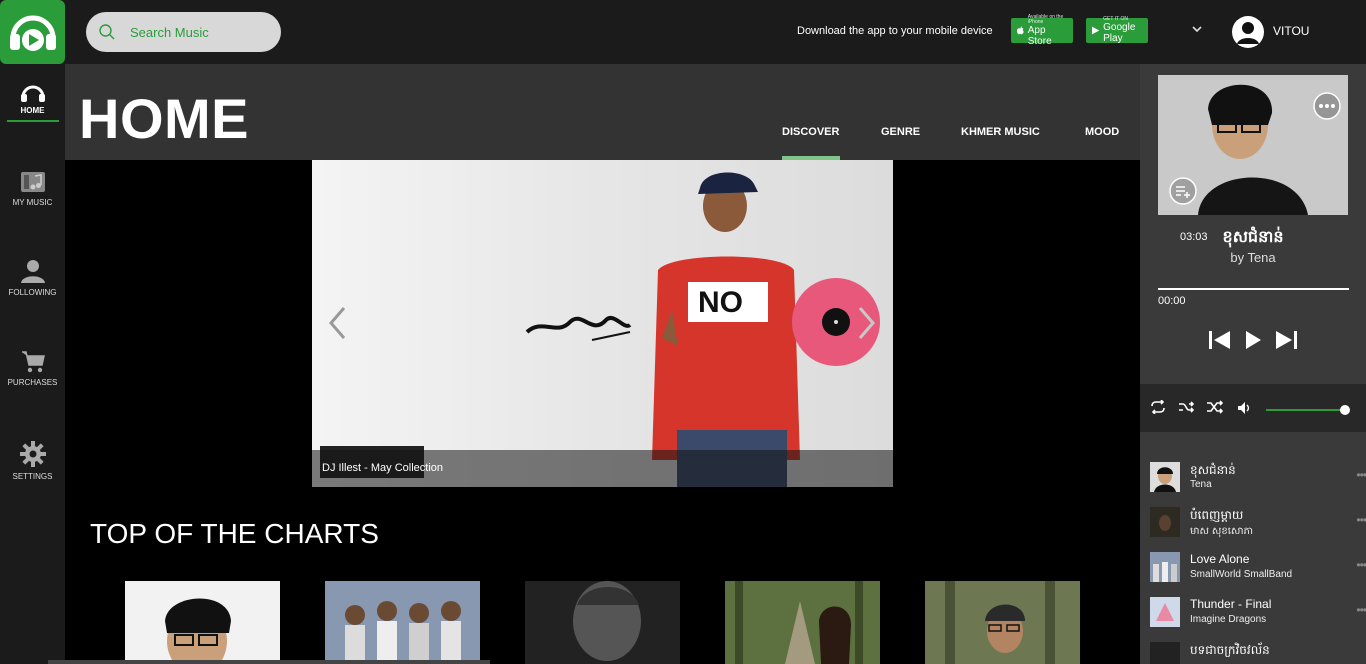 This screenshot has height=664, width=1366. Describe the element at coordinates (32, 382) in the screenshot. I see `nav-label-purchases: PURCHASES` at that location.